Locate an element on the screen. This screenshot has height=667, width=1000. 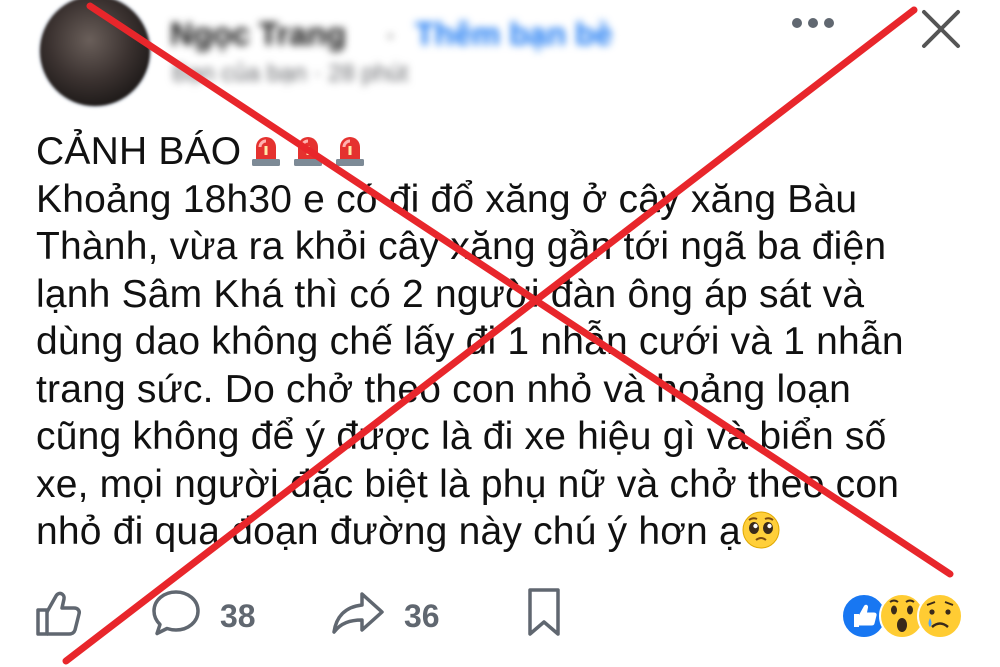
comment-bubble-icon is located at coordinates (176, 613).